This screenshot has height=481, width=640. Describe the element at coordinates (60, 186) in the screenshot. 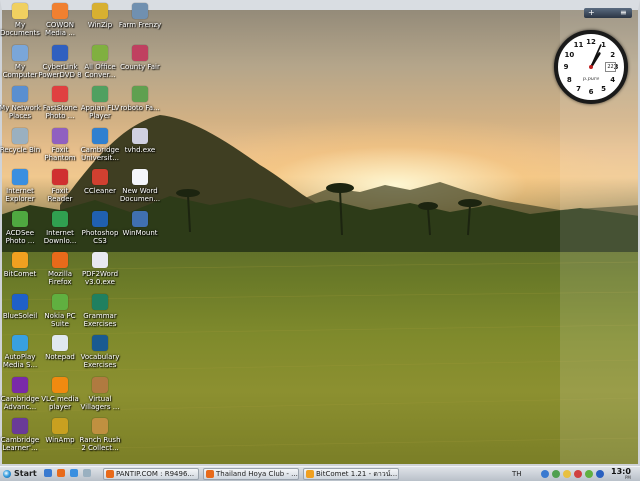

I see `desktop-icon: Foxit Reader` at that location.